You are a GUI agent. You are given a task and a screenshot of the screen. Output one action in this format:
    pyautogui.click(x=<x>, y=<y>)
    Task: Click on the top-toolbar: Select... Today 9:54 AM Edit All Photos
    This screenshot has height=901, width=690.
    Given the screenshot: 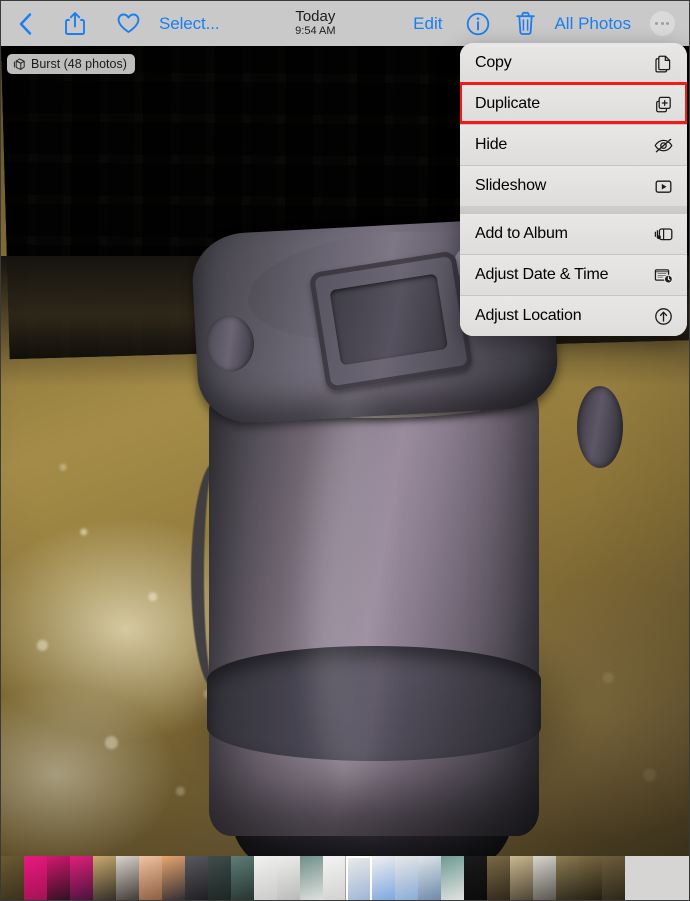 What is the action you would take?
    pyautogui.click(x=345, y=23)
    